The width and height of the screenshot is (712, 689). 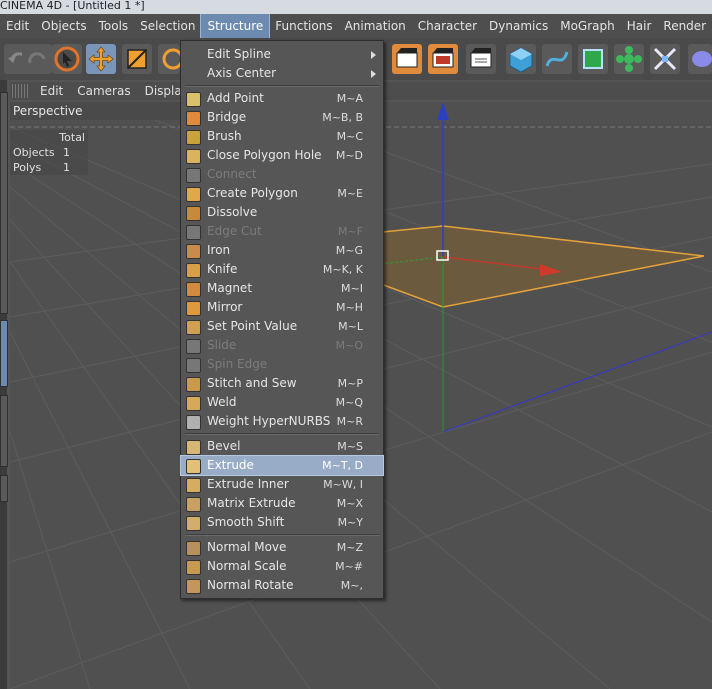 What do you see at coordinates (96, 111) in the screenshot?
I see `viewport-camera-label: Perspective` at bounding box center [96, 111].